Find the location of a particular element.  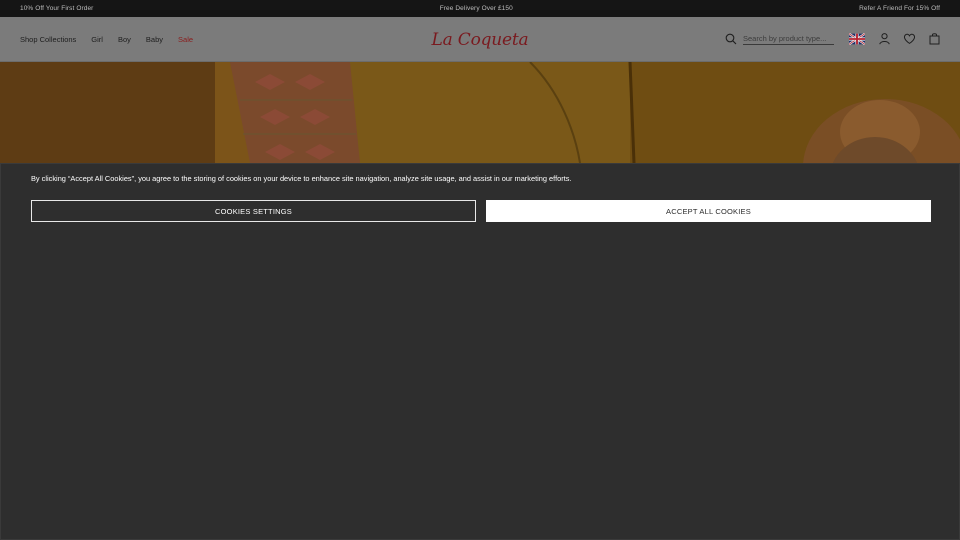

search-bar is located at coordinates (779, 38).